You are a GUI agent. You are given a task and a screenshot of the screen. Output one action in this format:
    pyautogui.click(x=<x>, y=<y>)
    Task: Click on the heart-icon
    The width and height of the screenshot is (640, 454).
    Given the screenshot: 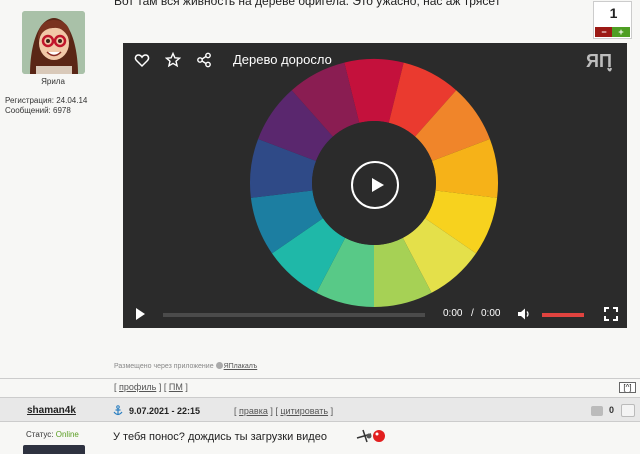 What is the action you would take?
    pyautogui.click(x=142, y=60)
    